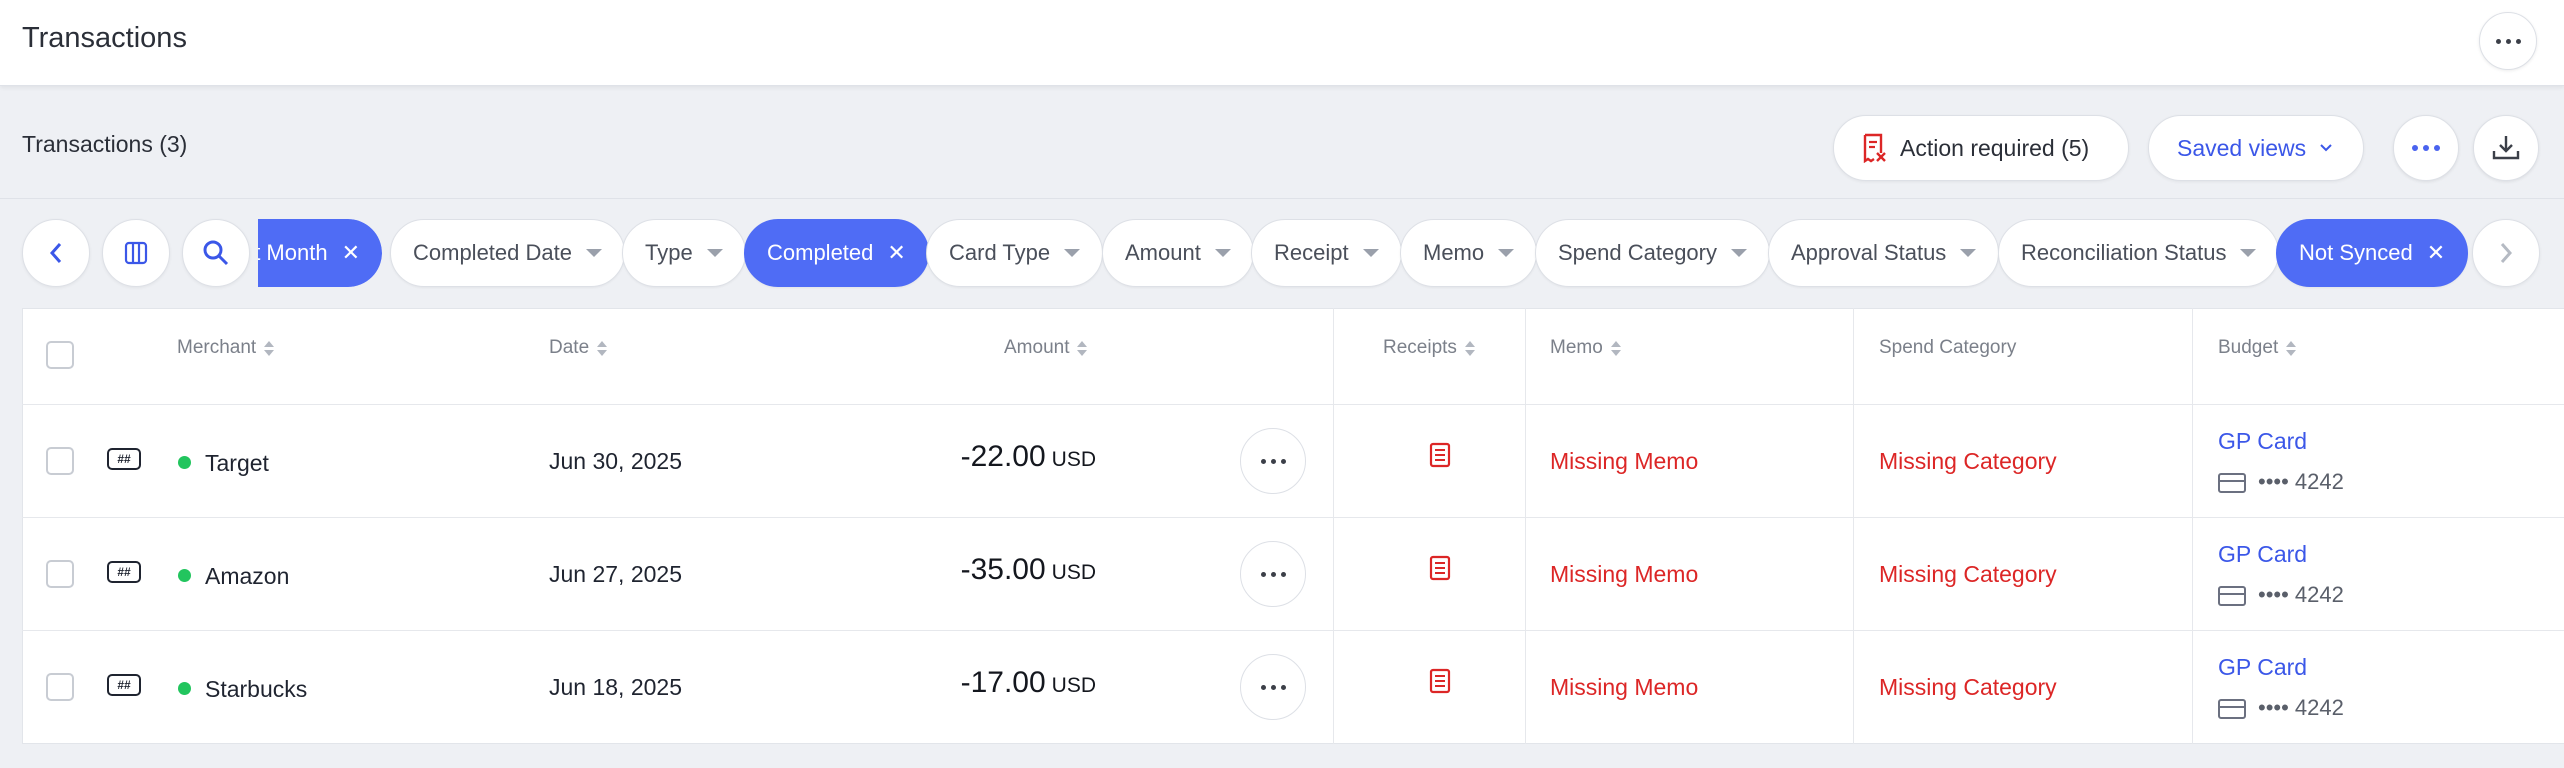  I want to click on filter-chip-label: Amount, so click(1163, 252).